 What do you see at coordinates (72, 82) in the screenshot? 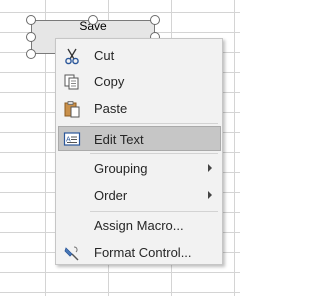
I see `copy-icon` at bounding box center [72, 82].